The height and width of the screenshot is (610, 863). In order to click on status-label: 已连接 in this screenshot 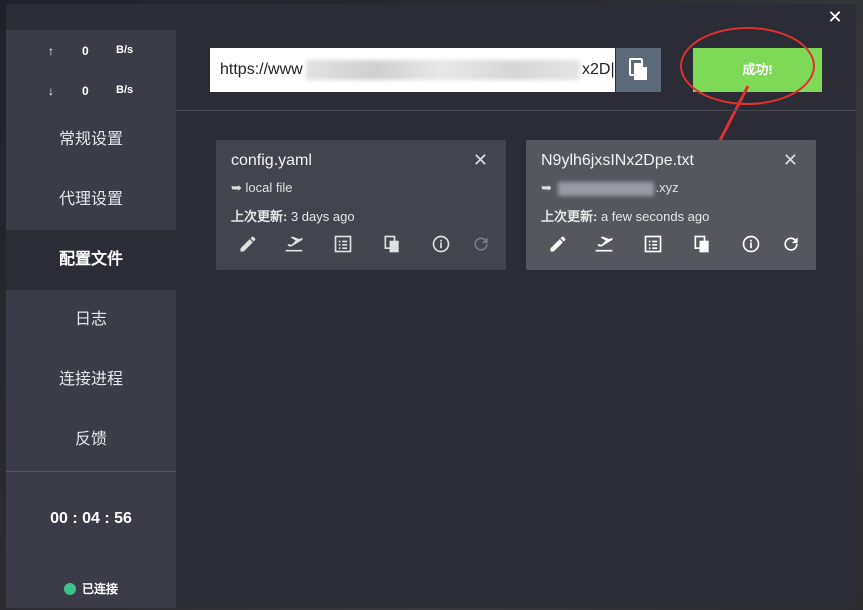, I will do `click(99, 589)`.